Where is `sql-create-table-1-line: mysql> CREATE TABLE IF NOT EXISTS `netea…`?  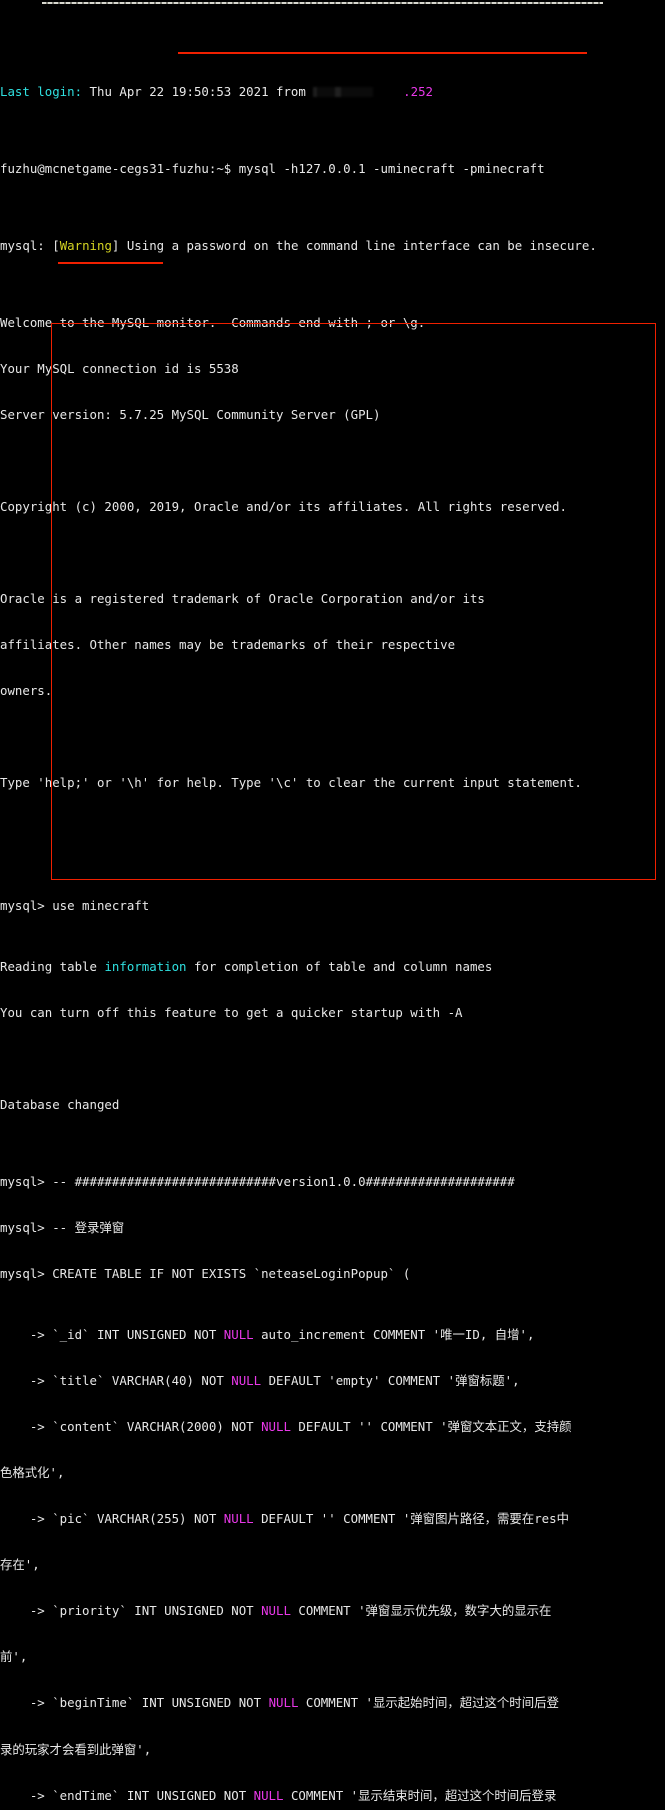 sql-create-table-1-line: mysql> CREATE TABLE IF NOT EXISTS `netea… is located at coordinates (205, 1273).